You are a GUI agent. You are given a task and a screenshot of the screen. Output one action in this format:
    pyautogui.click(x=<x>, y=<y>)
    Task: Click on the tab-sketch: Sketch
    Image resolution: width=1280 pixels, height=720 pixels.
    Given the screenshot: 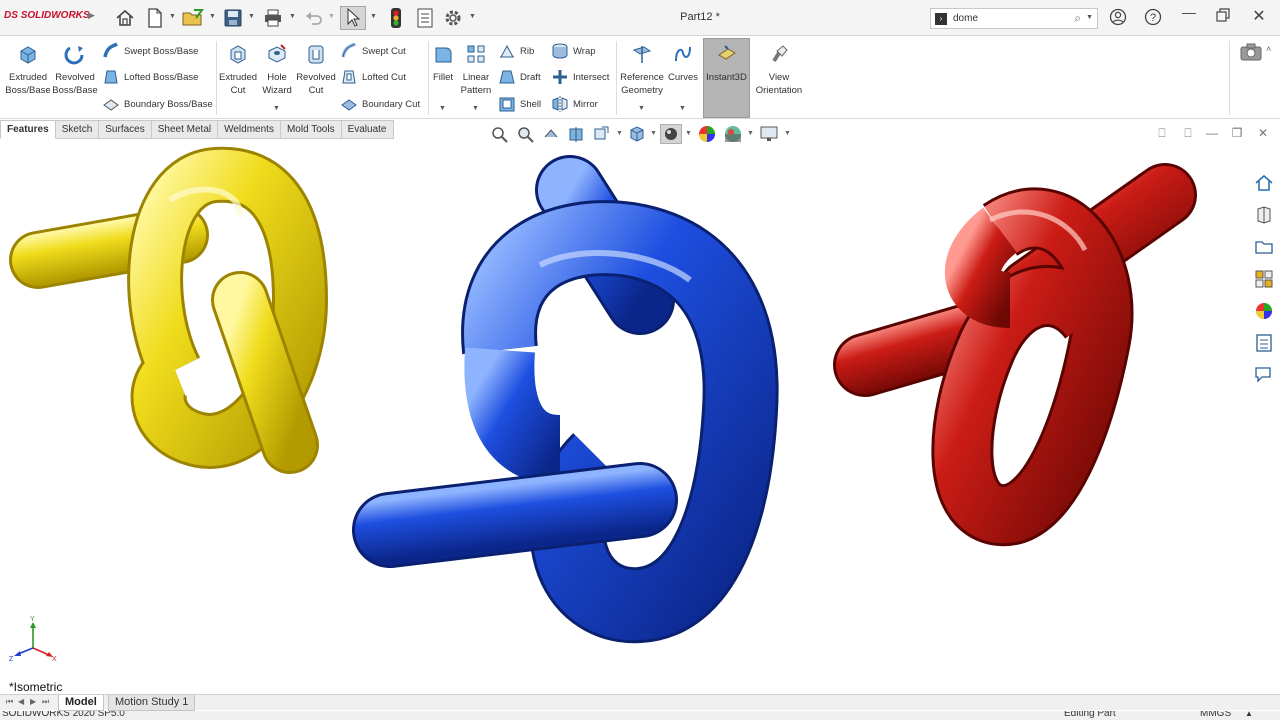 What is the action you would take?
    pyautogui.click(x=77, y=129)
    